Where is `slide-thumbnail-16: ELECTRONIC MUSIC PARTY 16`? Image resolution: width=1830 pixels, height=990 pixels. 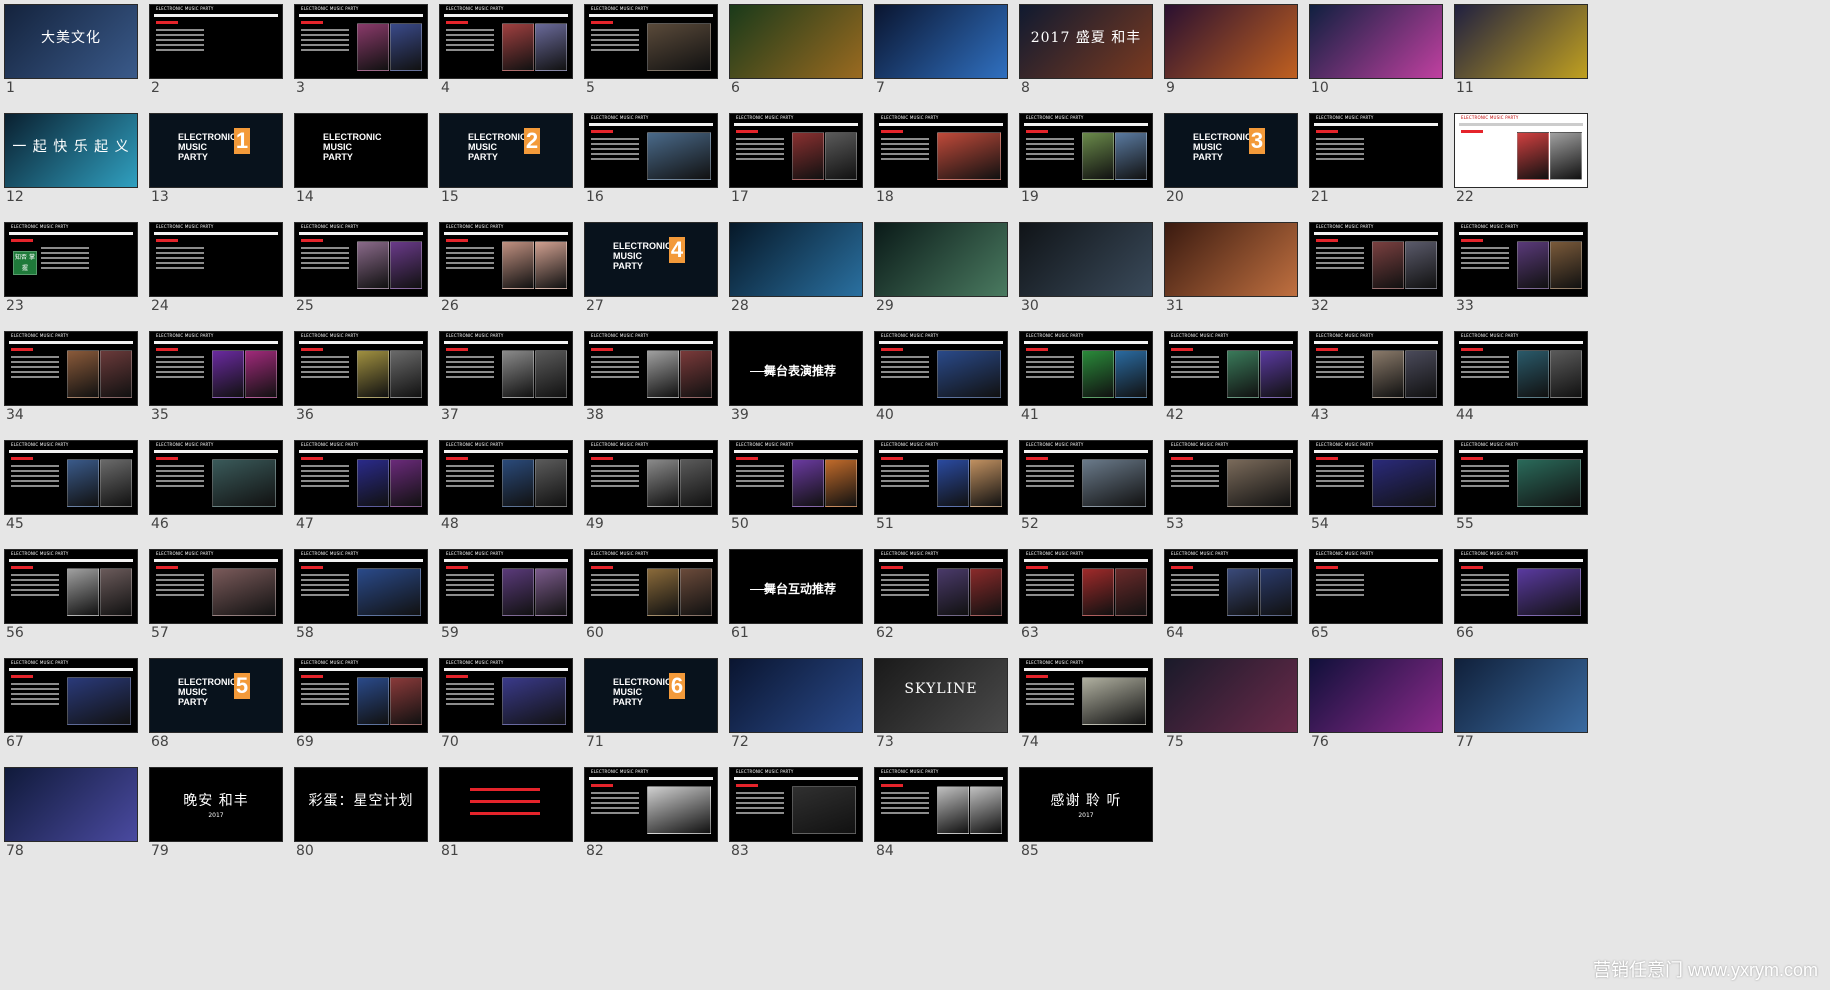 slide-thumbnail-16: ELECTRONIC MUSIC PARTY 16 is located at coordinates (651, 163).